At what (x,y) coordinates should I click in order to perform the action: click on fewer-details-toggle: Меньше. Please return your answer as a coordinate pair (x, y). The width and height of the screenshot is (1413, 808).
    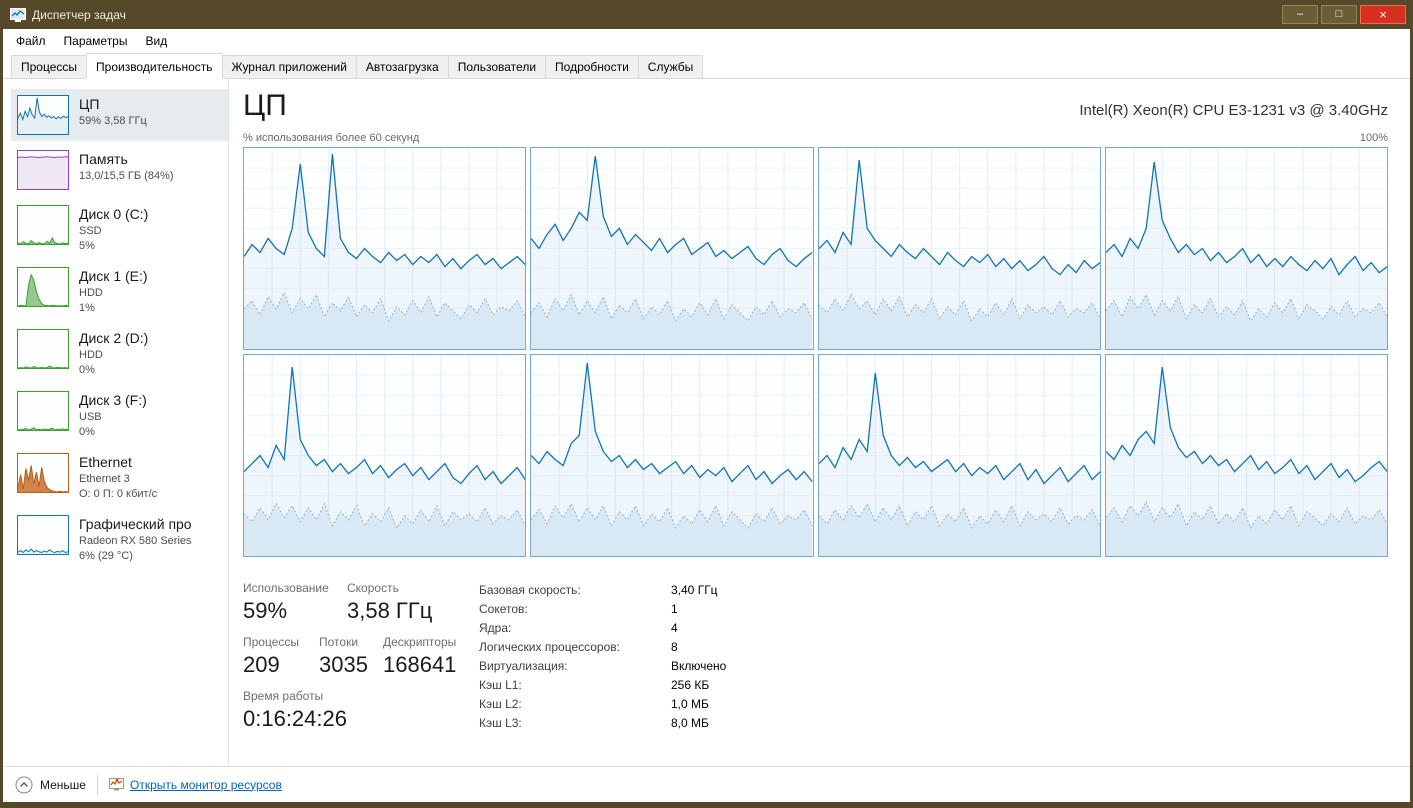
    Looking at the image, I should click on (50, 785).